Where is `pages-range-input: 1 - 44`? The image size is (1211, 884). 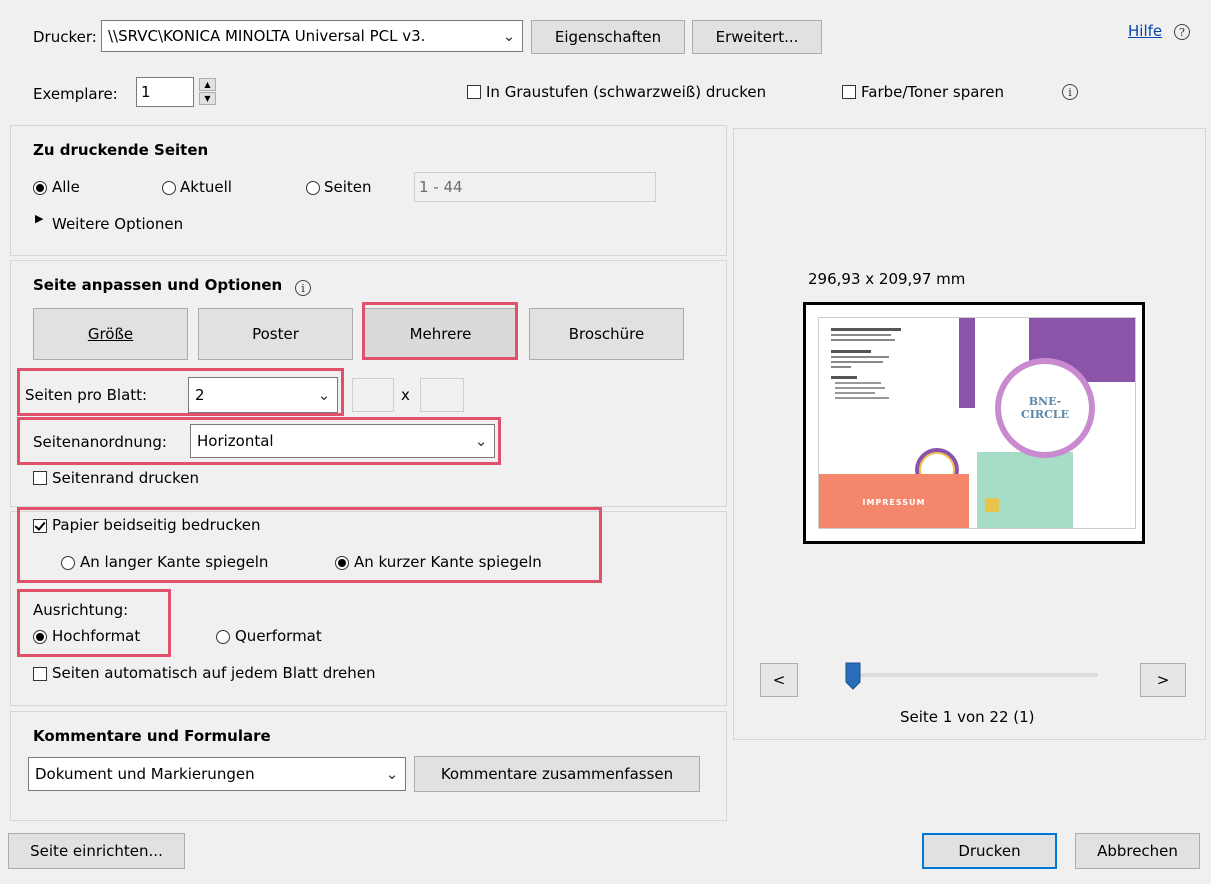 pages-range-input: 1 - 44 is located at coordinates (535, 187).